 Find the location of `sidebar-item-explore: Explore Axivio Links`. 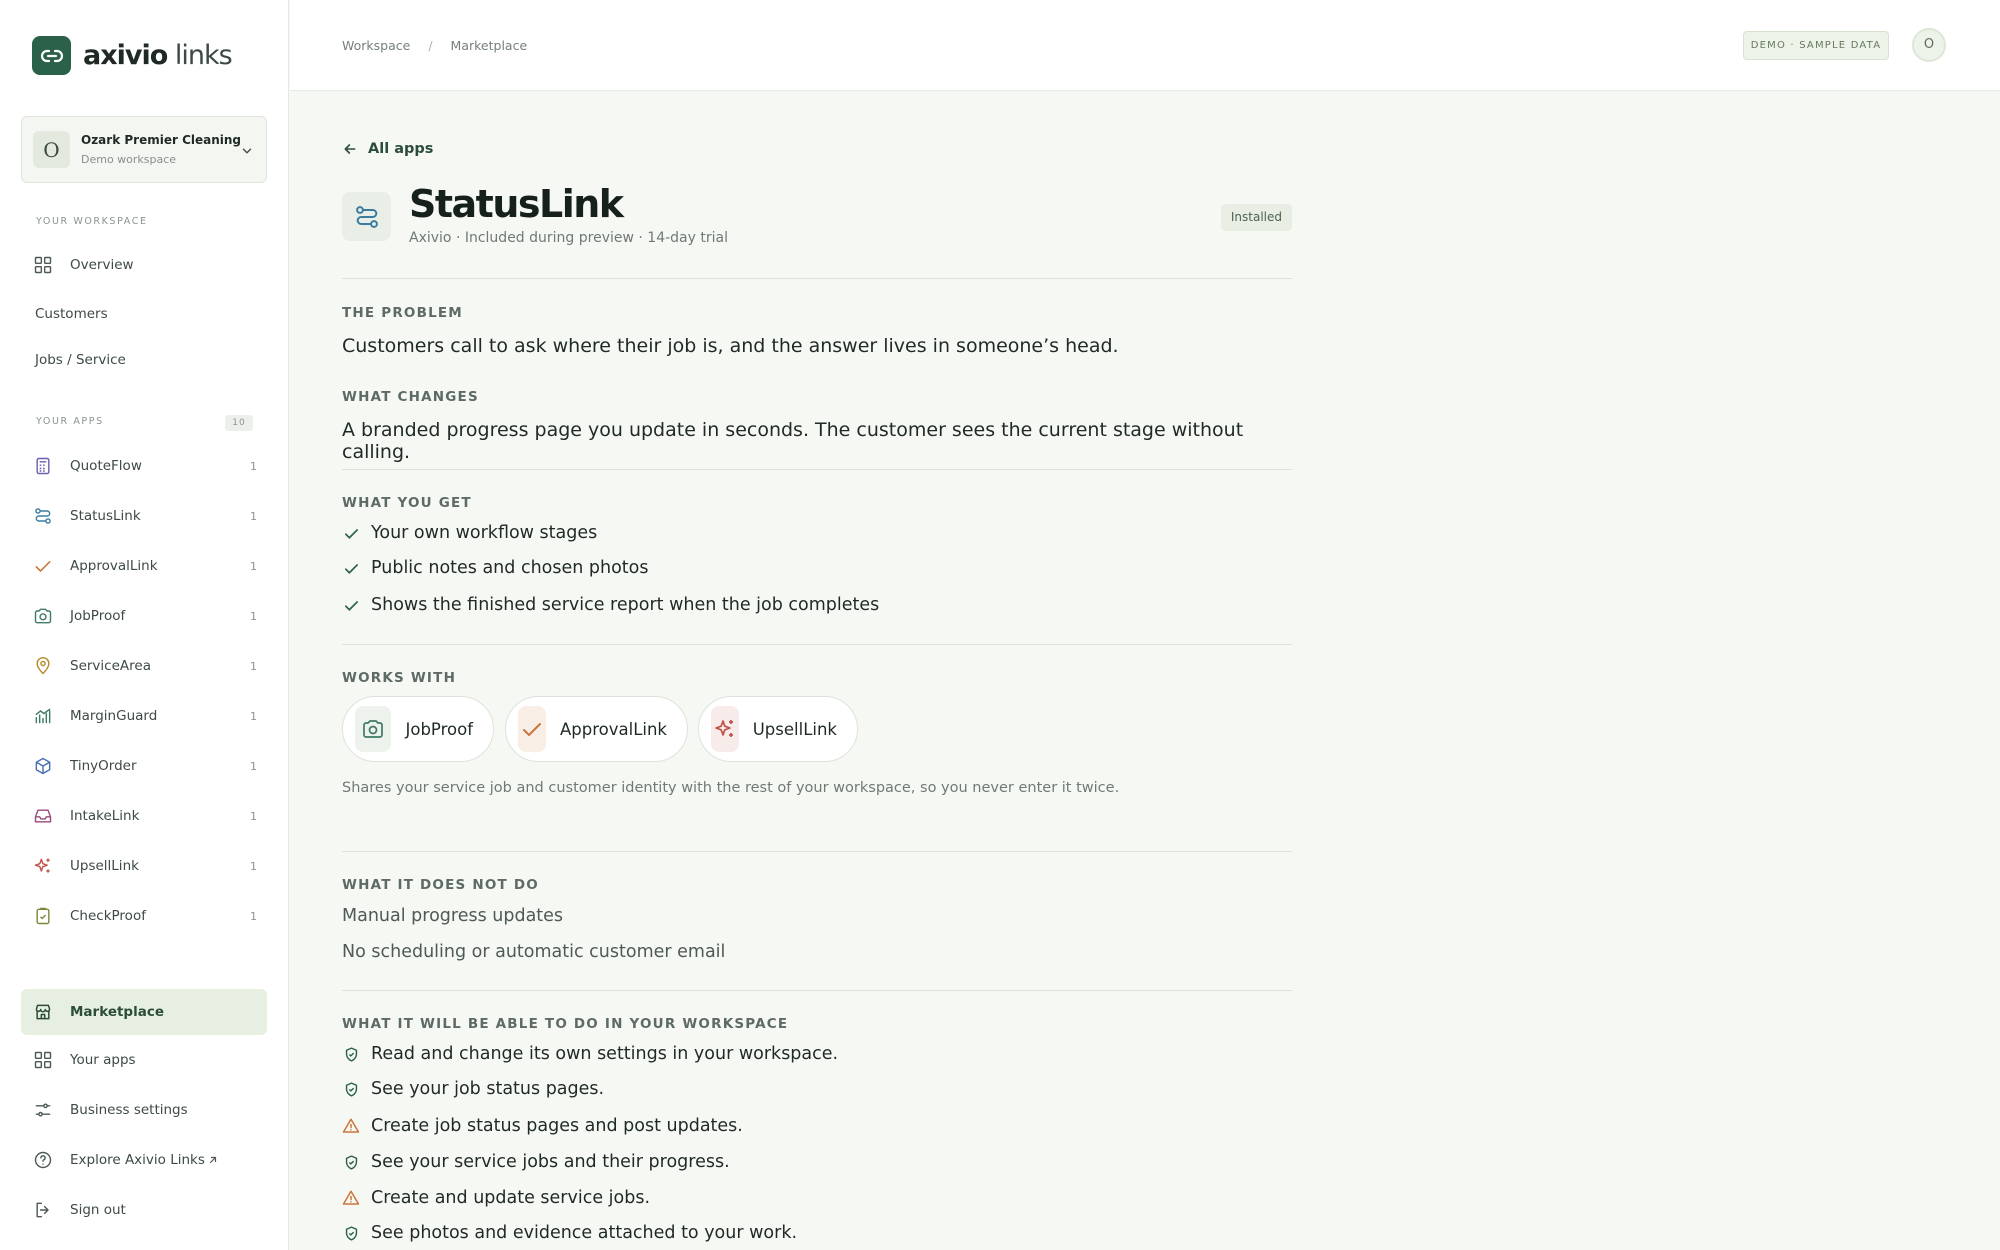

sidebar-item-explore: Explore Axivio Links is located at coordinates (144, 1160).